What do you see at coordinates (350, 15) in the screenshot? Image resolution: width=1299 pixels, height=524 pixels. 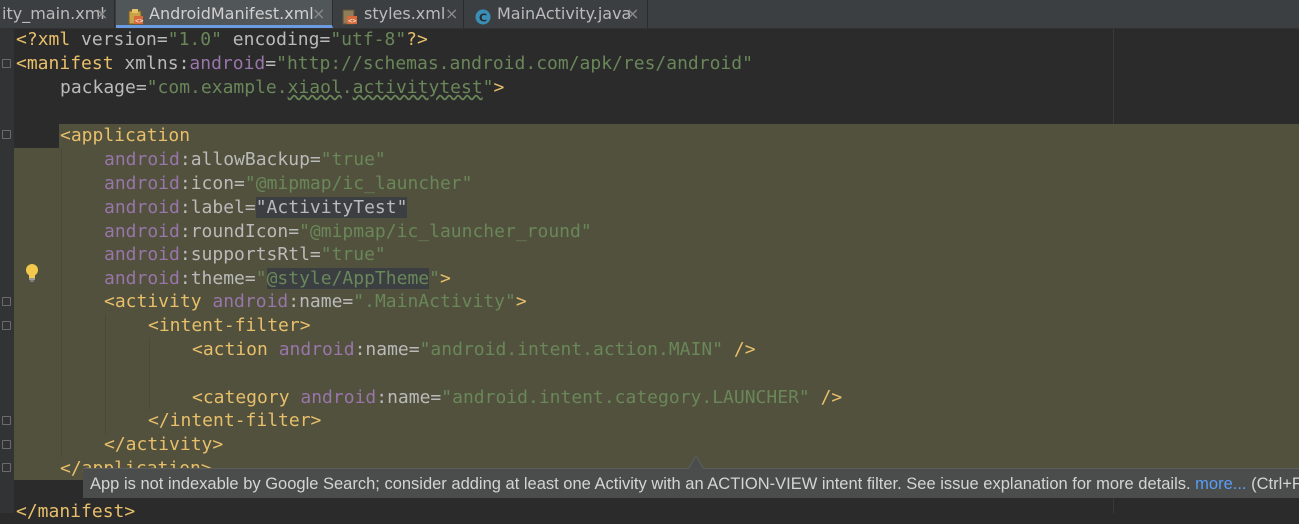 I see `xml-file-icon: <>` at bounding box center [350, 15].